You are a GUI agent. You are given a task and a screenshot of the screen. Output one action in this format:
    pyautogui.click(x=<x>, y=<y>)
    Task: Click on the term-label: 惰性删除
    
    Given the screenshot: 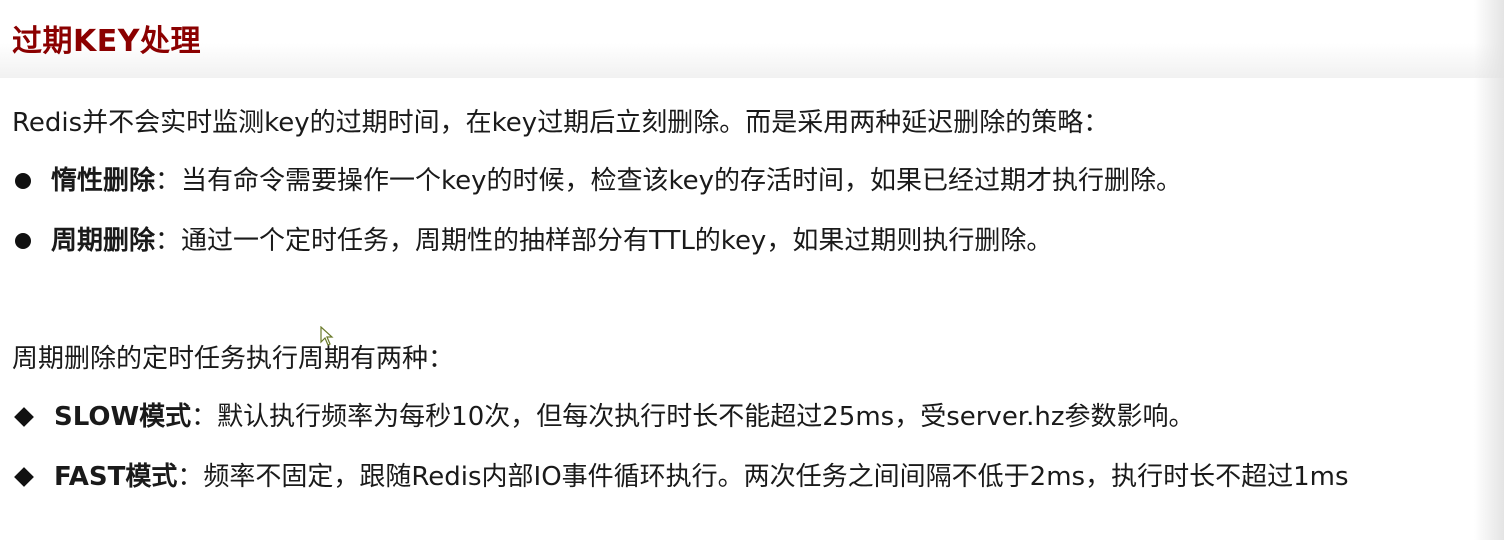 What is the action you would take?
    pyautogui.click(x=103, y=181)
    